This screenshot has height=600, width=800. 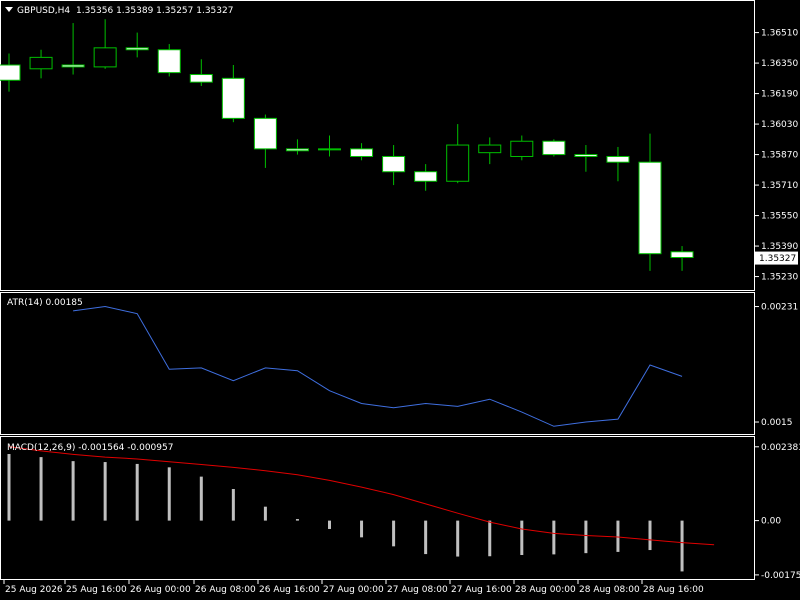 What do you see at coordinates (43, 11) in the screenshot?
I see `symbol-title: GBPUSD,H4` at bounding box center [43, 11].